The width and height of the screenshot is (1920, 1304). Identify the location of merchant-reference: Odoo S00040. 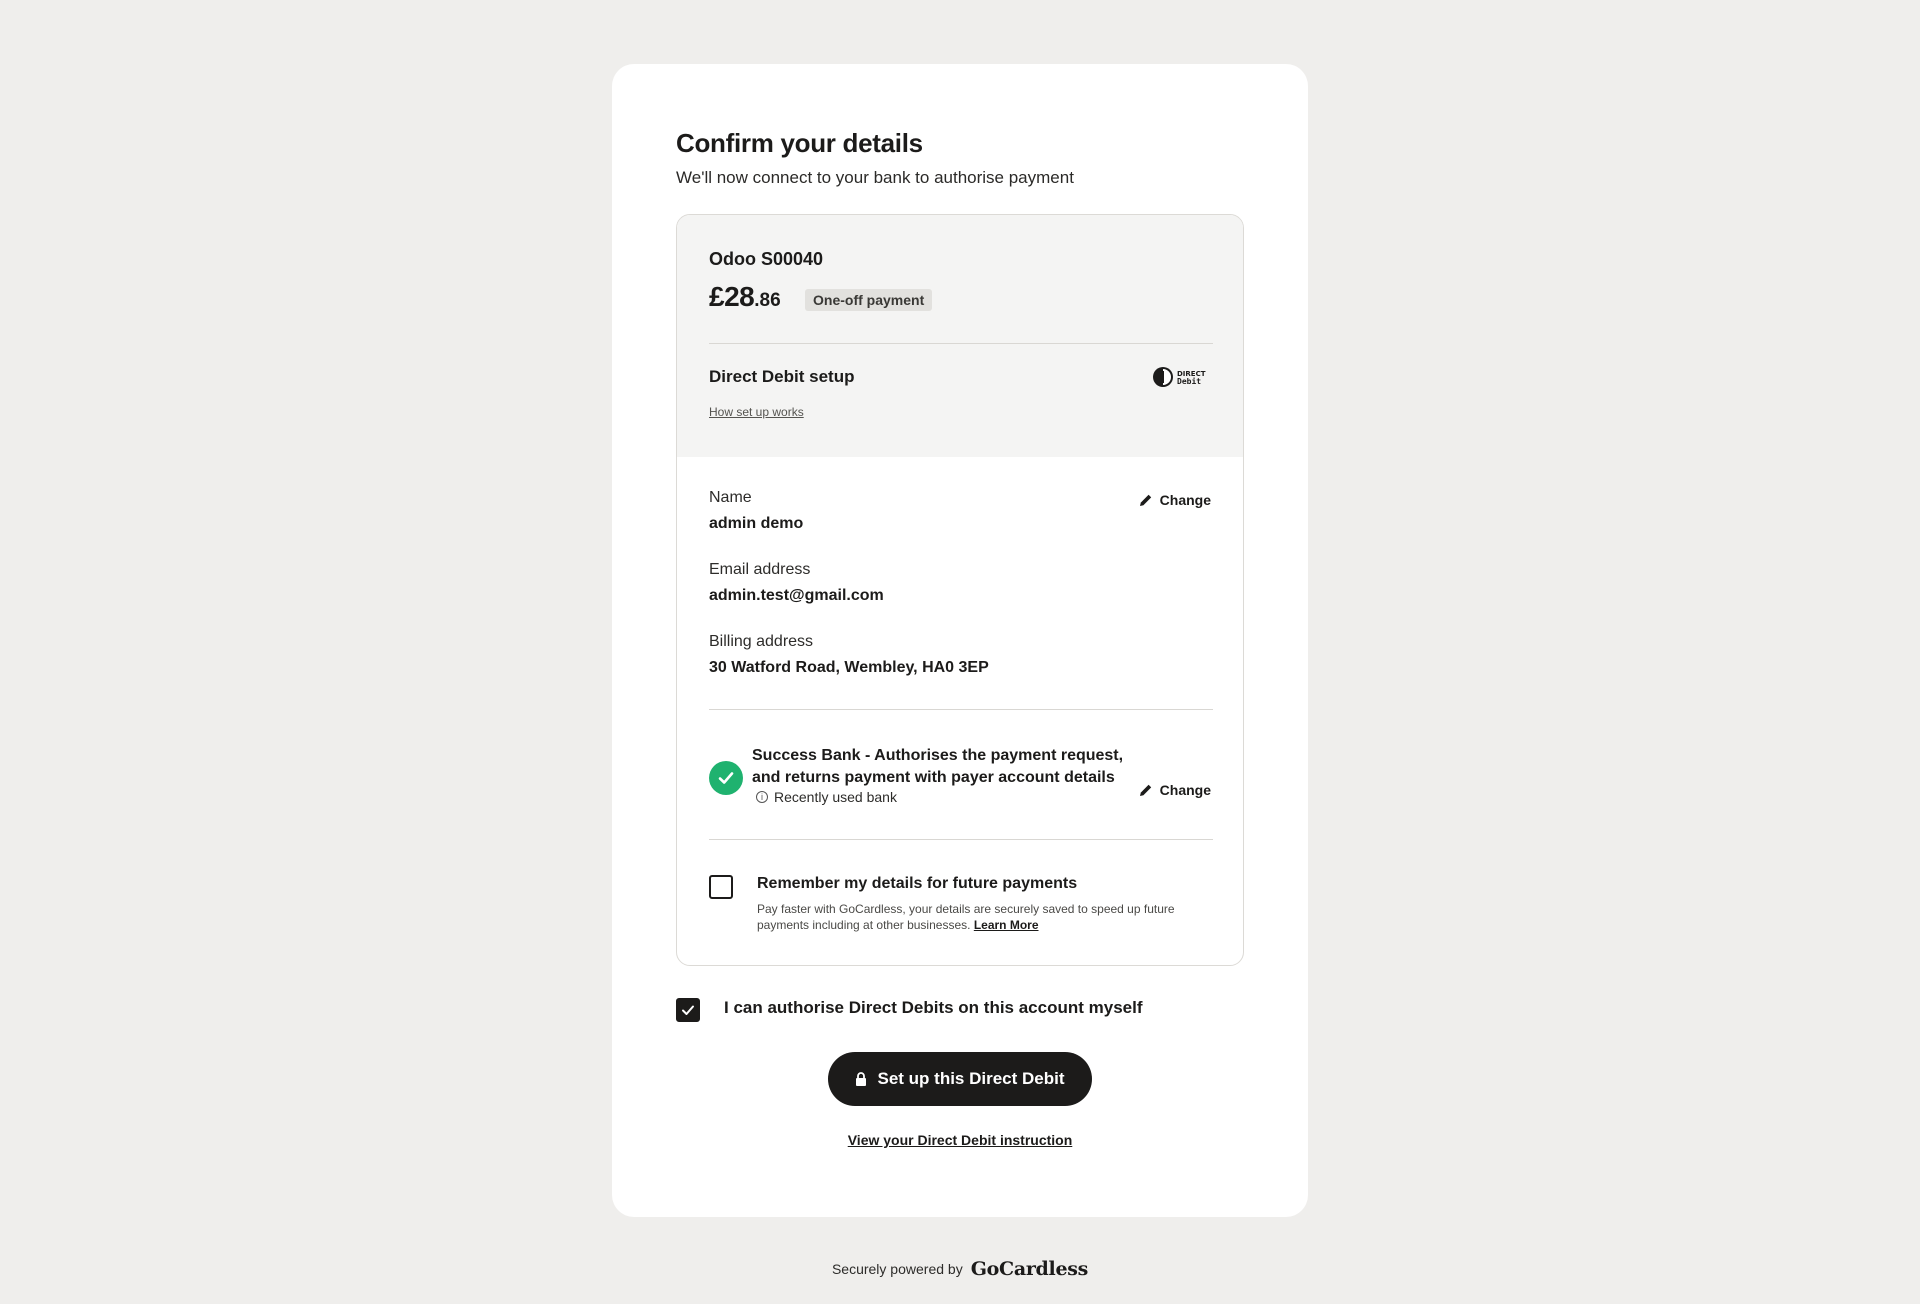
(766, 259).